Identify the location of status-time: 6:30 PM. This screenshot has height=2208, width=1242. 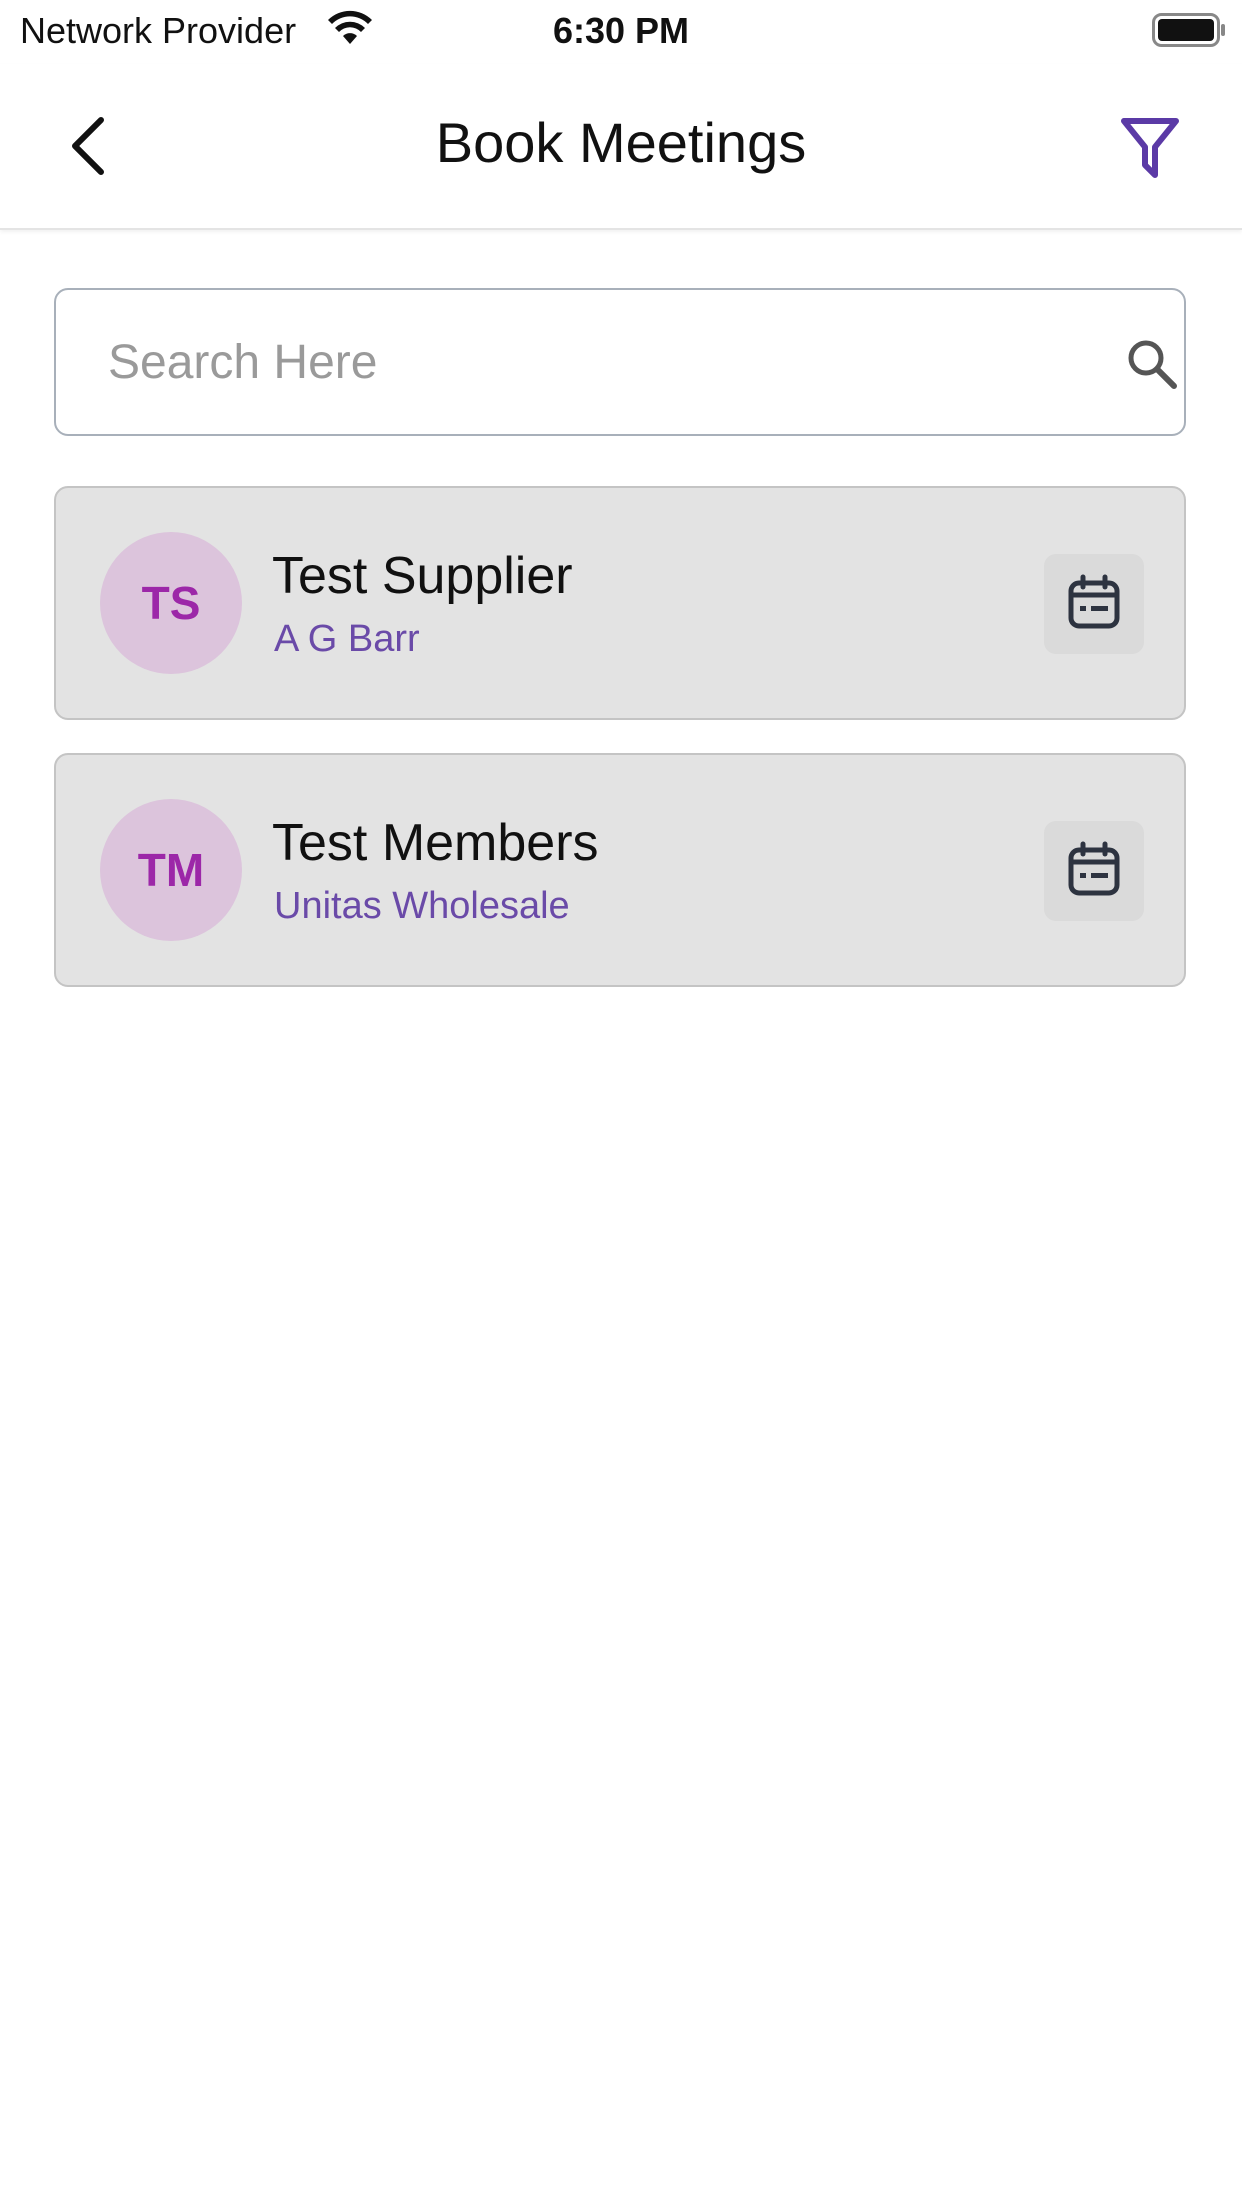
(621, 30).